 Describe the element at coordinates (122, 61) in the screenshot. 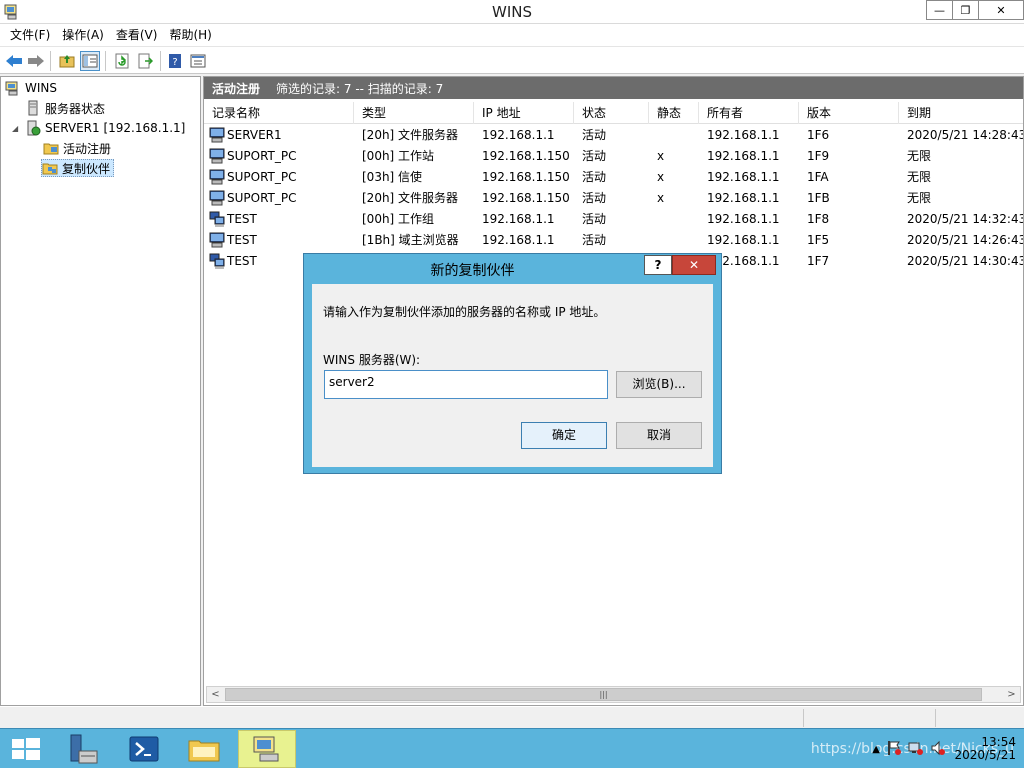

I see `refresh-icon` at that location.